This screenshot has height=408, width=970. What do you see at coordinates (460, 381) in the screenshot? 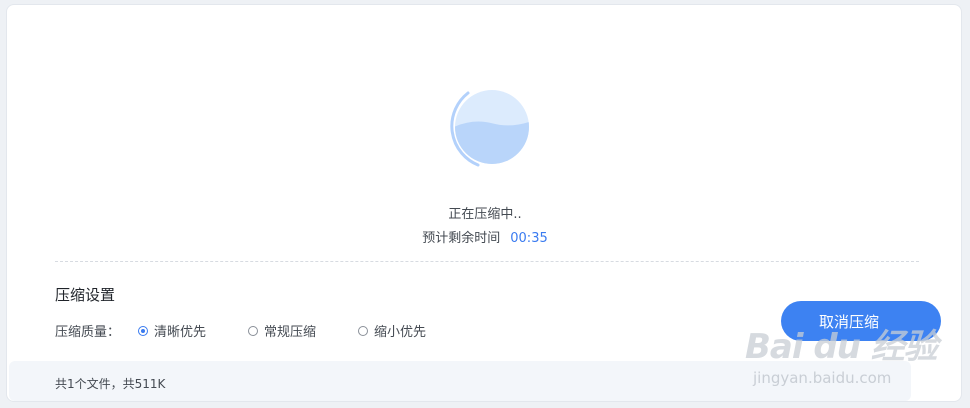
I see `footer-bar: 共1个文件，共511K` at bounding box center [460, 381].